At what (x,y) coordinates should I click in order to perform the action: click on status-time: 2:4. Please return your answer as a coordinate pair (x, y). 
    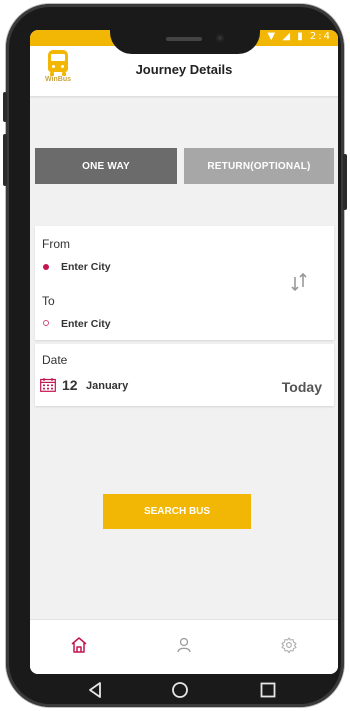
    Looking at the image, I should click on (320, 36).